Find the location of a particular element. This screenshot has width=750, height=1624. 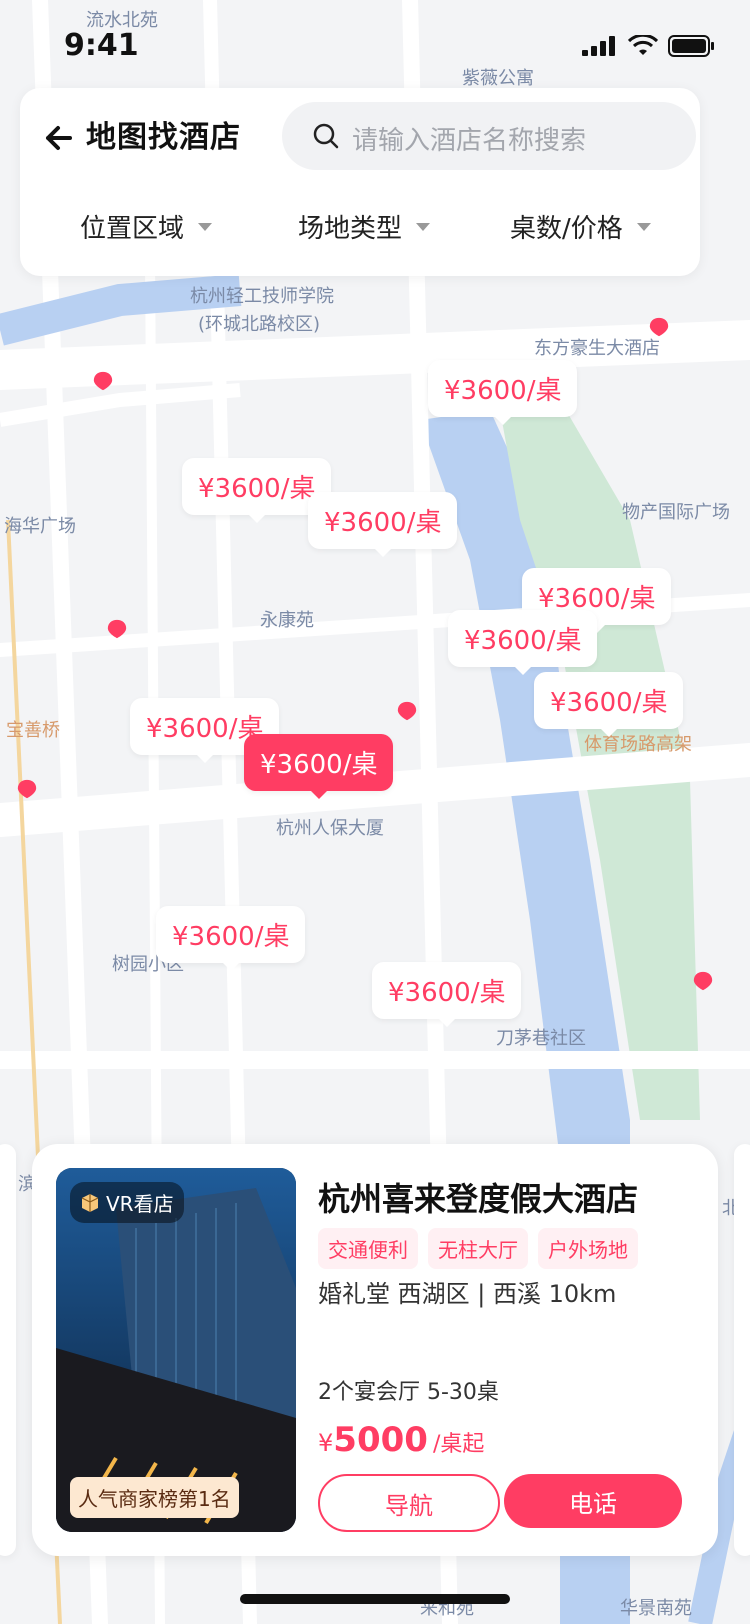

map-label-4: 东方豪生大酒店 is located at coordinates (597, 348).